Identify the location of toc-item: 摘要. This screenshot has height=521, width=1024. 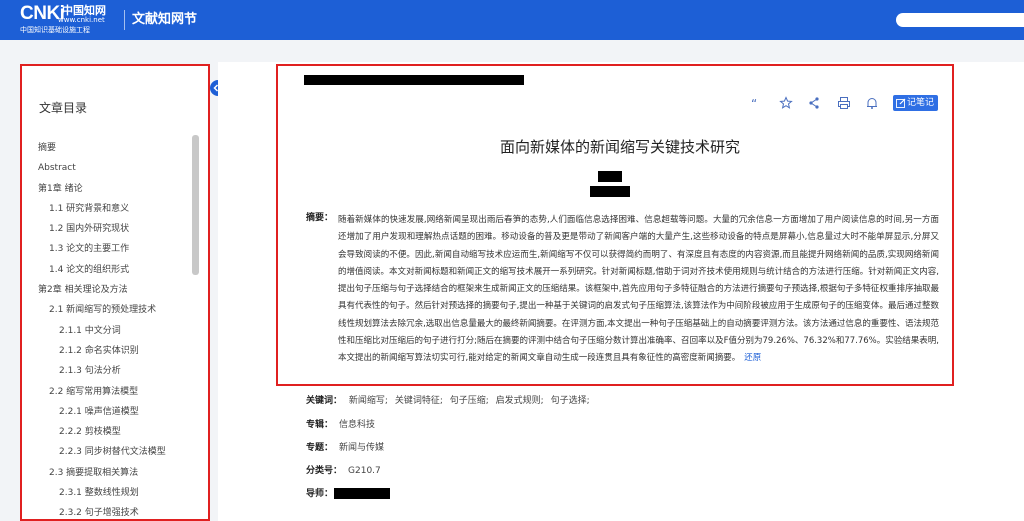
(115, 148).